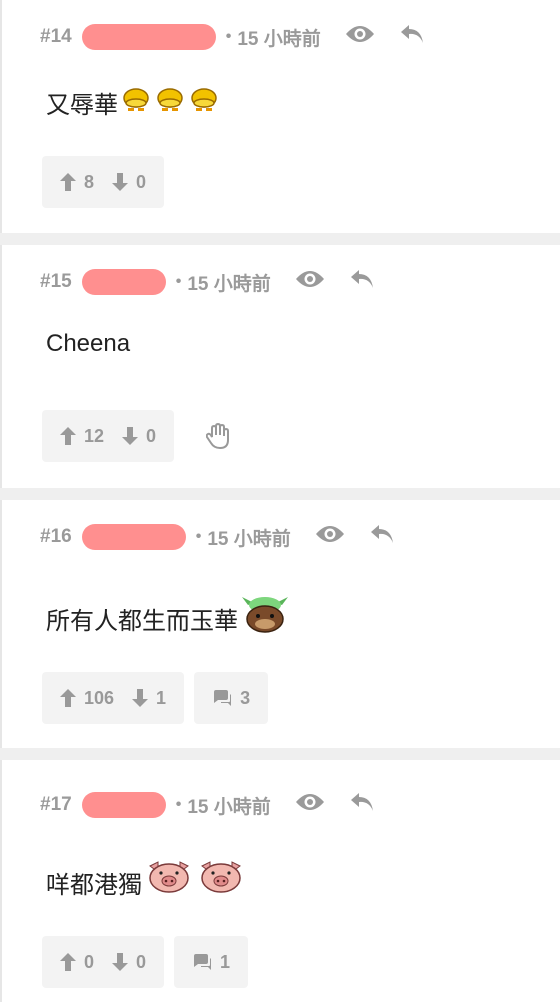 Image resolution: width=560 pixels, height=1002 pixels. What do you see at coordinates (218, 436) in the screenshot?
I see `hand-stop-icon` at bounding box center [218, 436].